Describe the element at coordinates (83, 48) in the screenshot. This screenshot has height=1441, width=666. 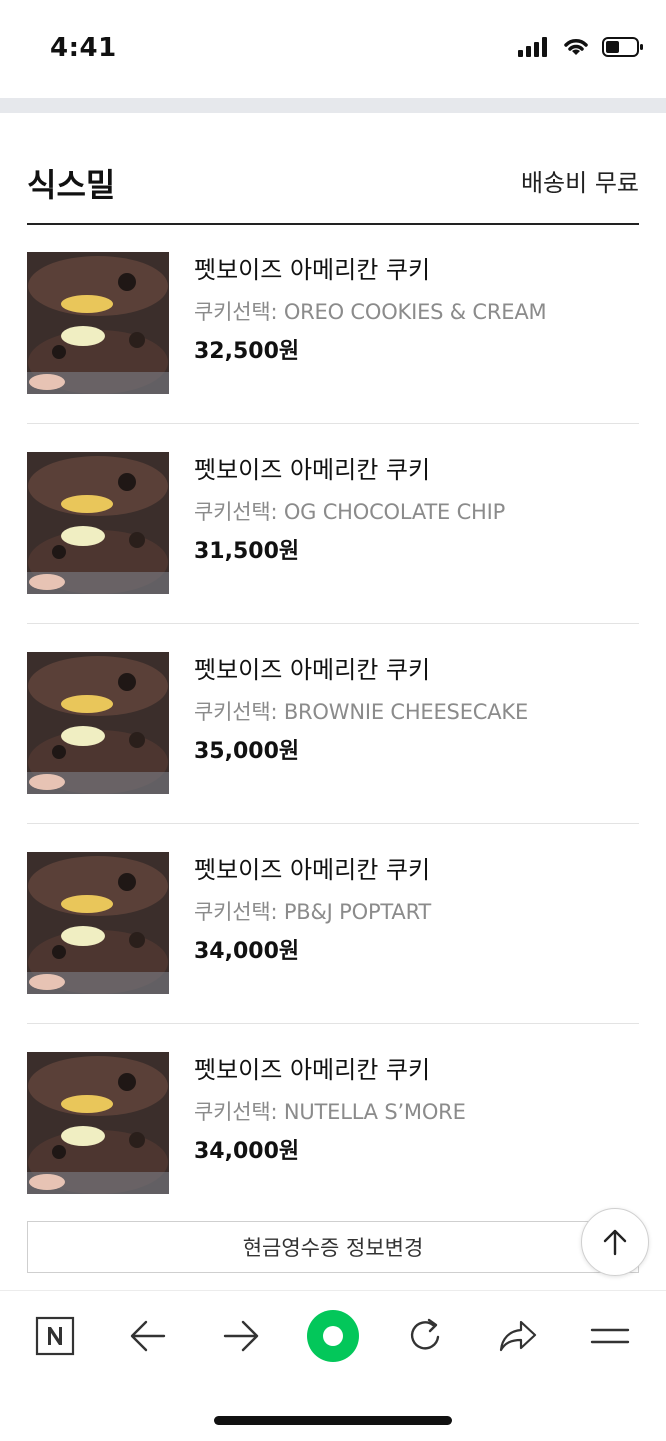
I see `status-time: 4:41` at that location.